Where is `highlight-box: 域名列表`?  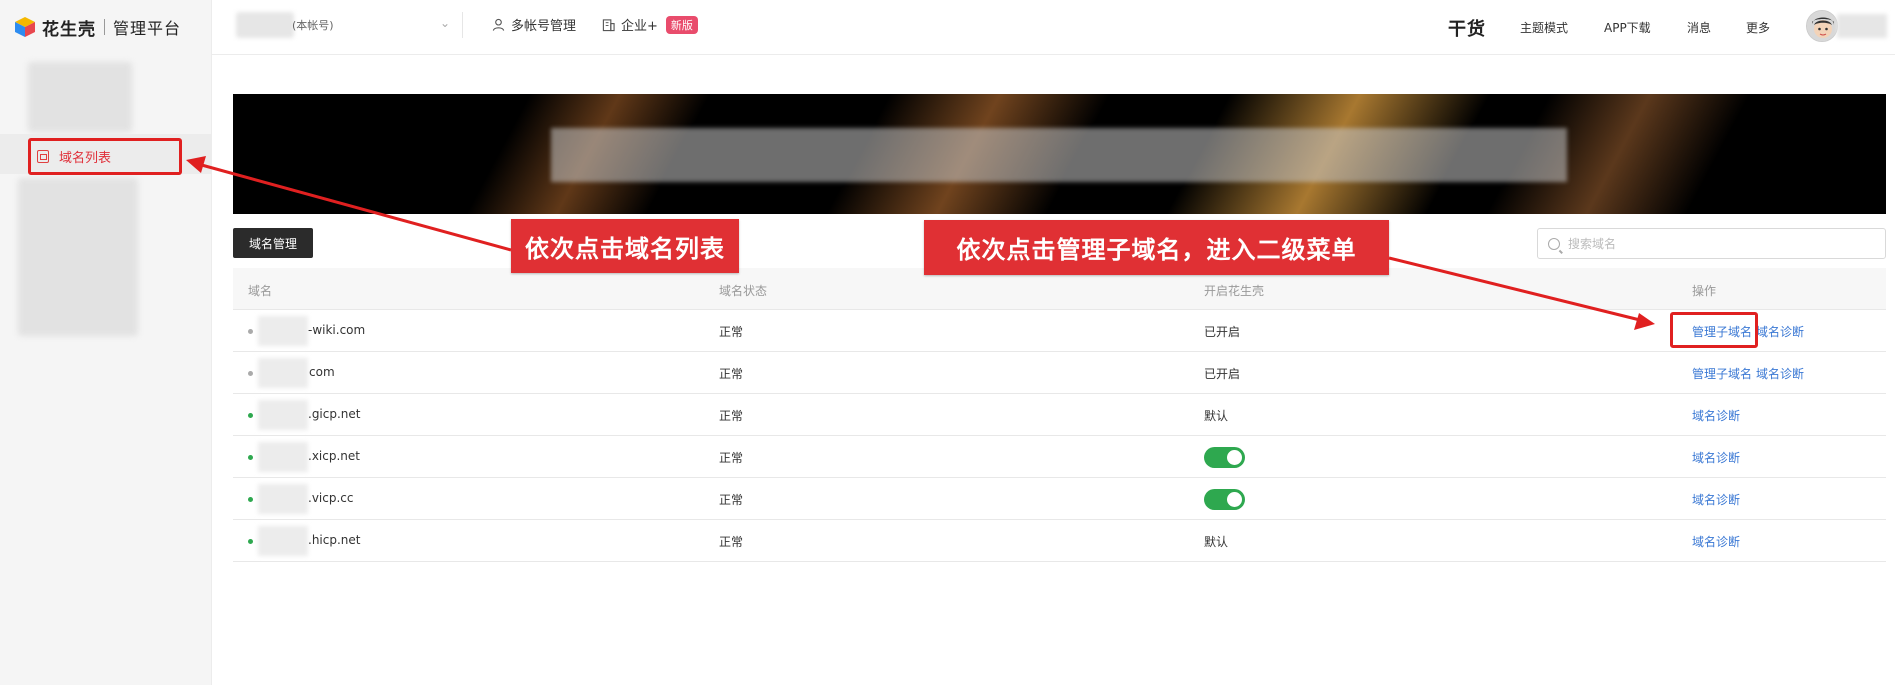
highlight-box: 域名列表 is located at coordinates (105, 156).